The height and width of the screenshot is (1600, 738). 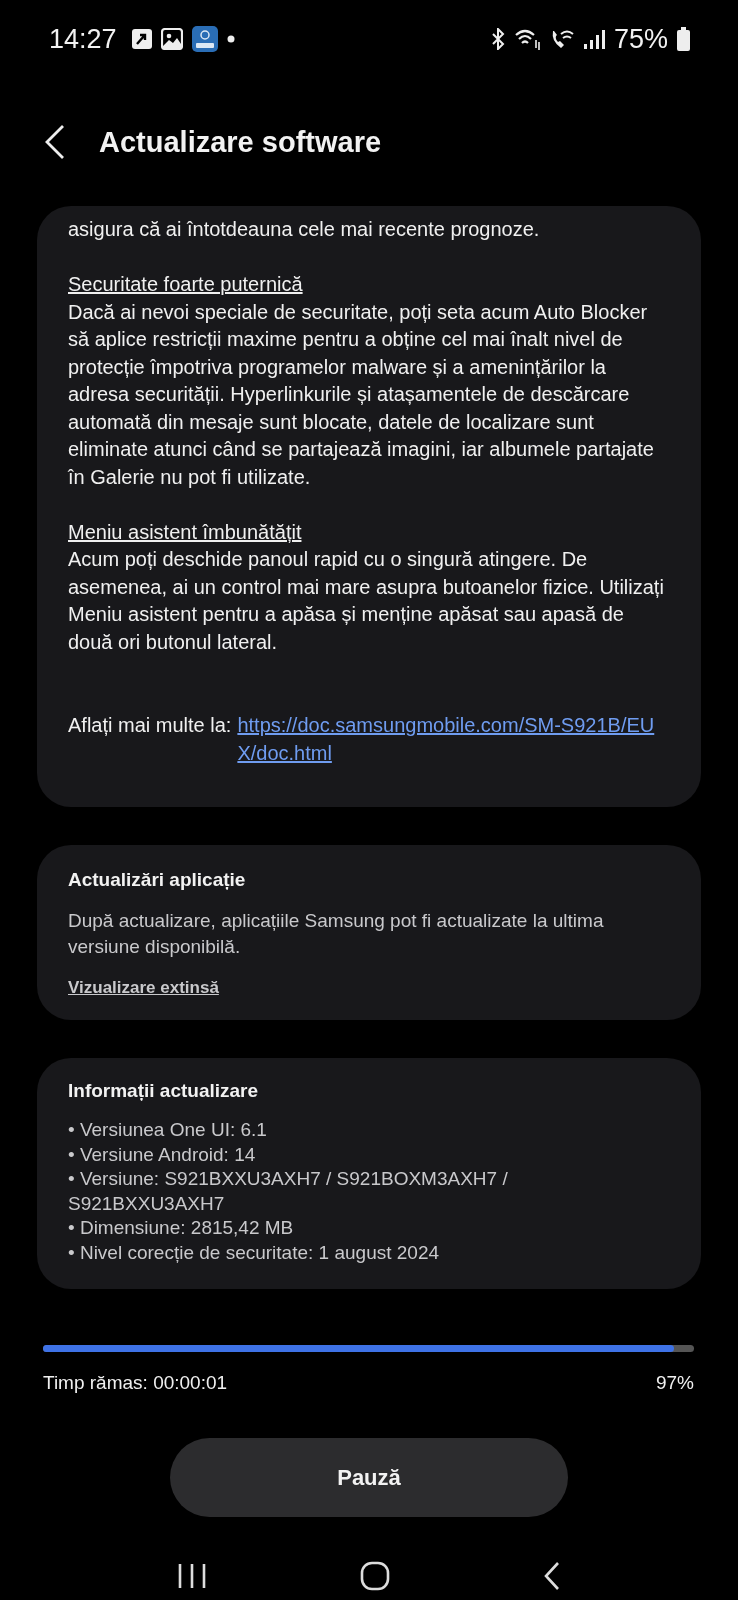 What do you see at coordinates (593, 39) in the screenshot?
I see `signal-icon` at bounding box center [593, 39].